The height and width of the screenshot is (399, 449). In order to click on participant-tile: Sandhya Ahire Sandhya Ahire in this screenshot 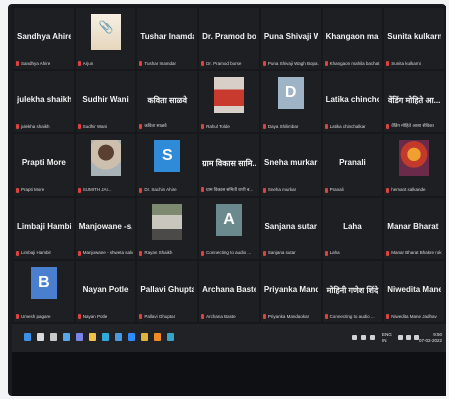, I will do `click(44, 39)`.